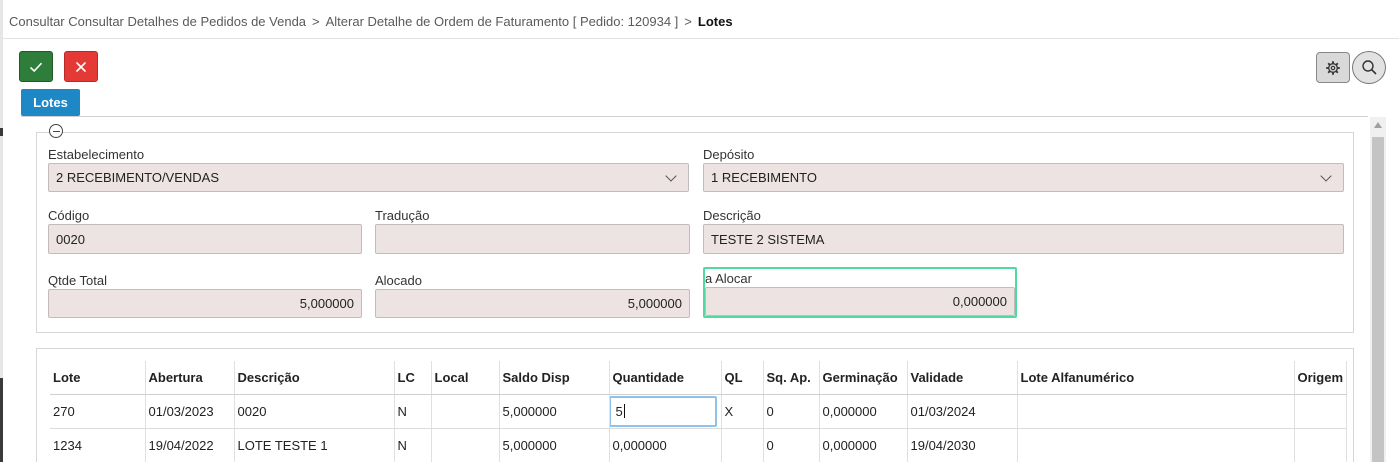  I want to click on column-header-saldo-disp: Saldo Disp, so click(554, 378).